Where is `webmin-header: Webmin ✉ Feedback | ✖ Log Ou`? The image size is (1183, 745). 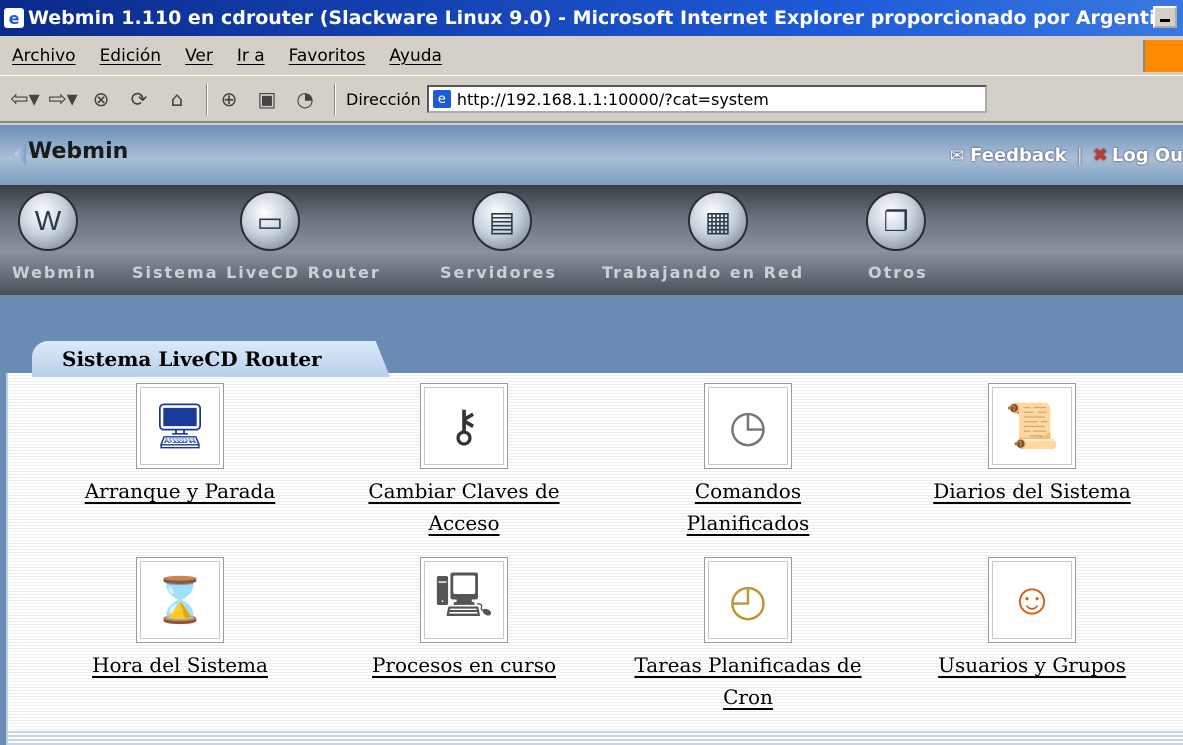
webmin-header: Webmin ✉ Feedback | ✖ Log Ou is located at coordinates (591, 155).